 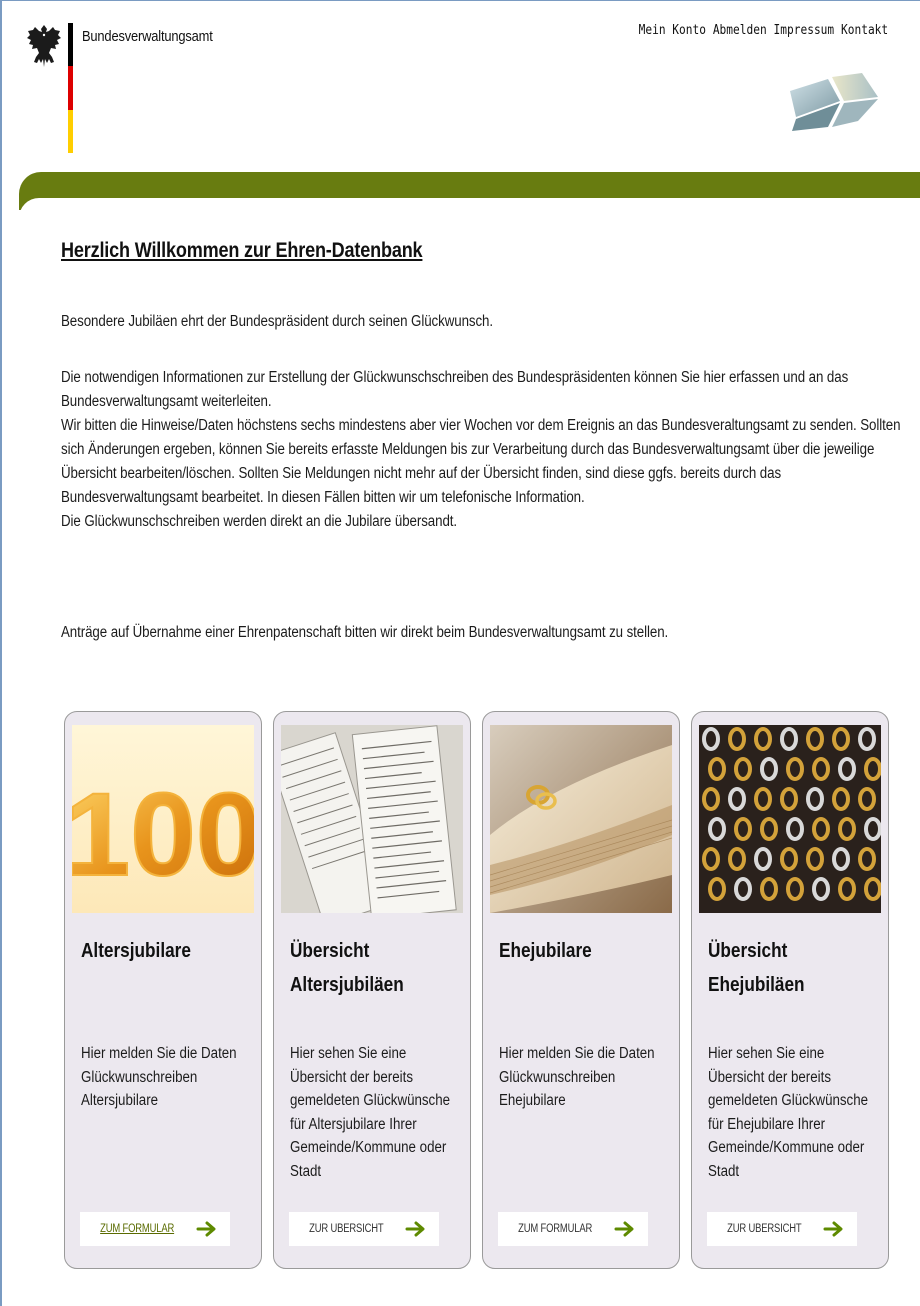 What do you see at coordinates (756, 968) in the screenshot?
I see `card-title: Übersicht Ehejubiläen` at bounding box center [756, 968].